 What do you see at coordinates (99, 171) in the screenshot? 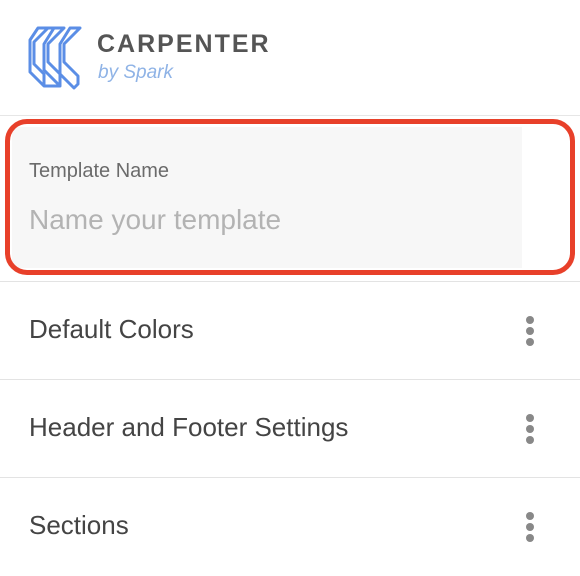
I see `template-name-label: Template Name` at bounding box center [99, 171].